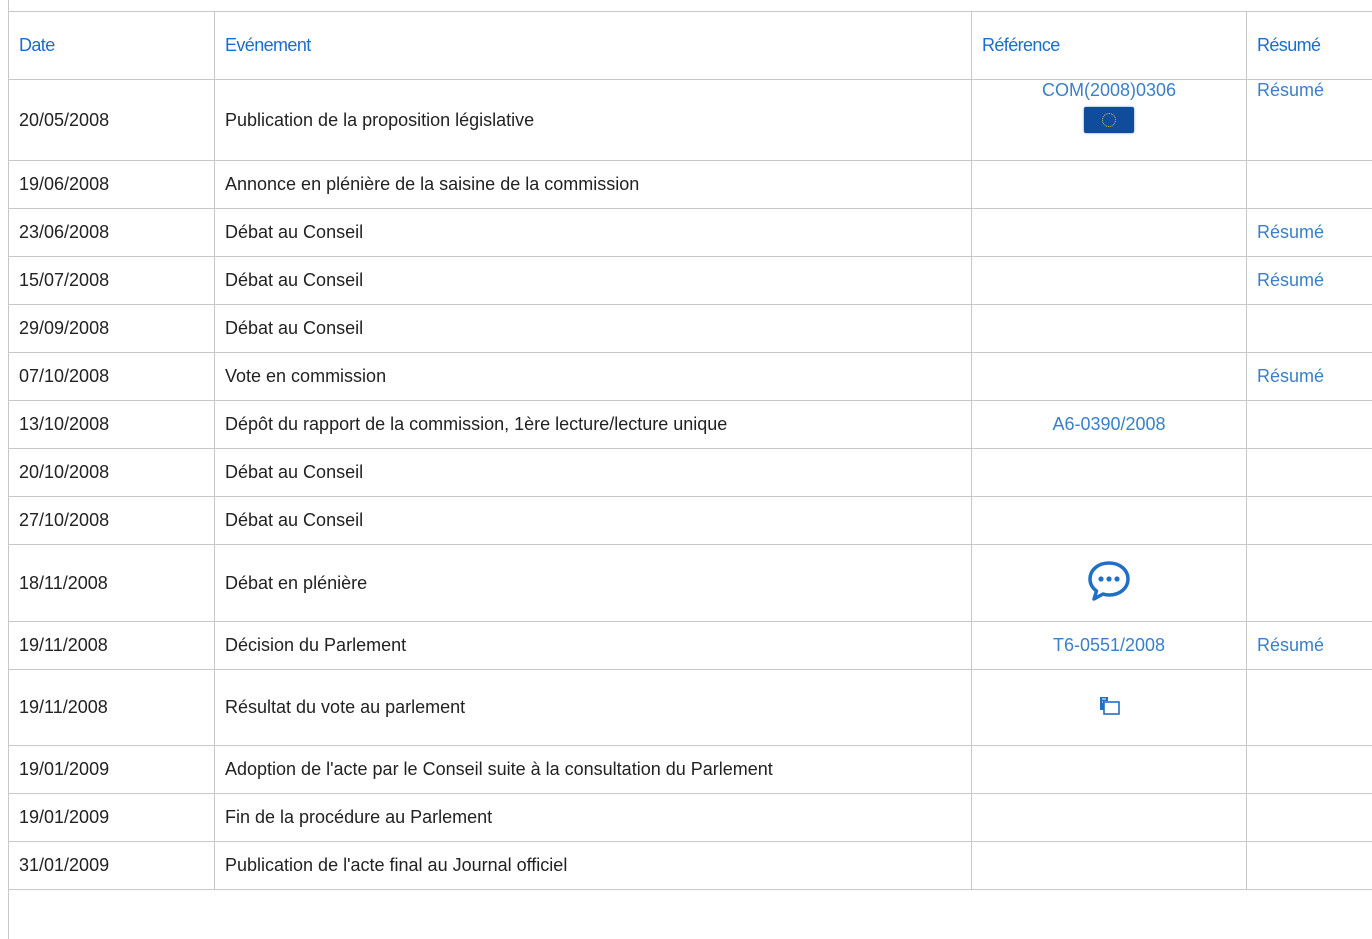 The height and width of the screenshot is (939, 1372). I want to click on column-header-event: Evénement, so click(593, 45).